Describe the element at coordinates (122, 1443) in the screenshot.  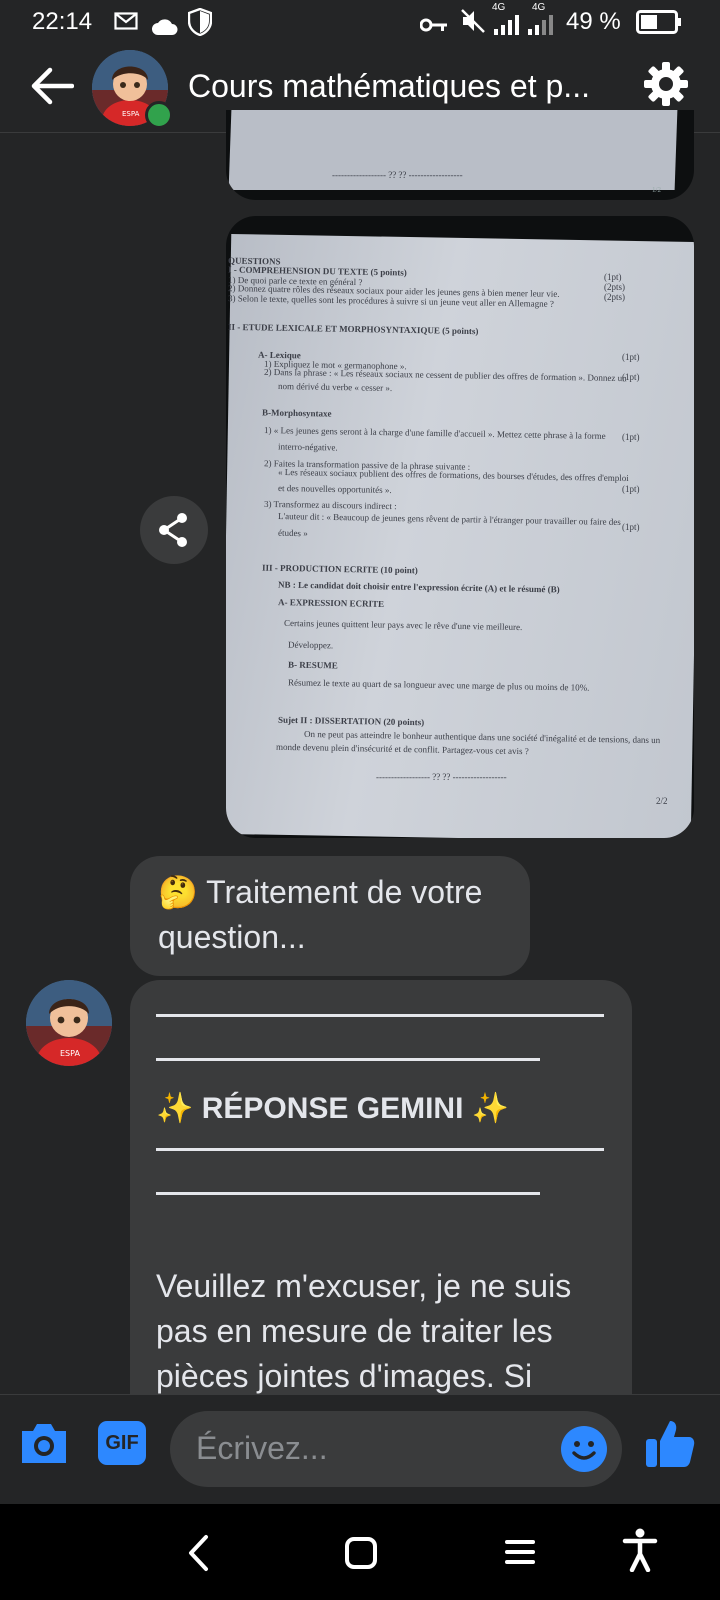
I see `gif-button: GIF` at that location.